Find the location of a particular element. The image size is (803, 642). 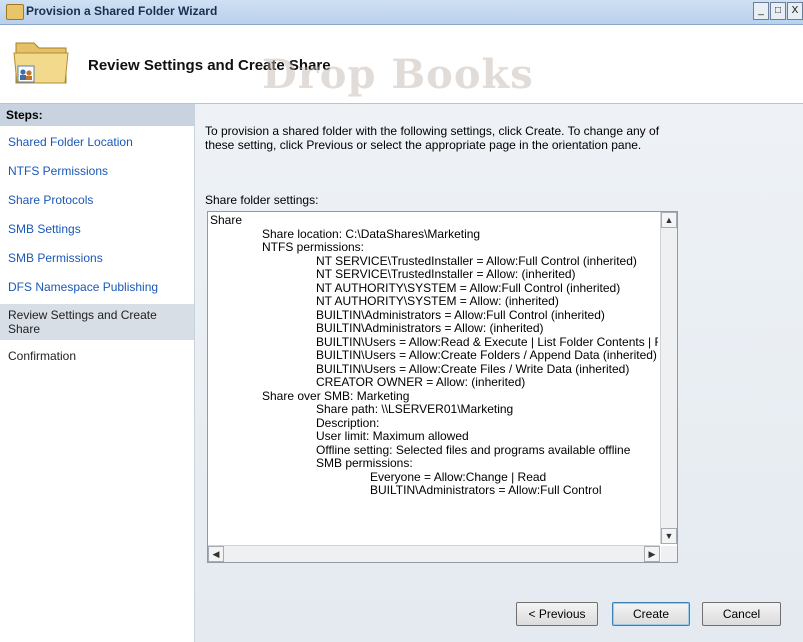

step-smb-permissions: SMB Permissions is located at coordinates (97, 258).